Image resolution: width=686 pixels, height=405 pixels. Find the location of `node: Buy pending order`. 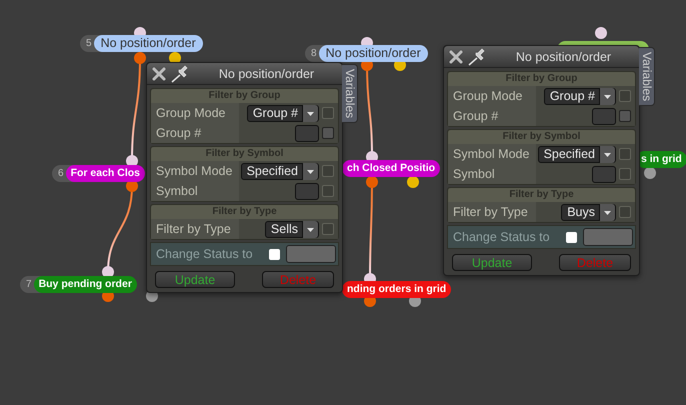

node: Buy pending order is located at coordinates (85, 284).